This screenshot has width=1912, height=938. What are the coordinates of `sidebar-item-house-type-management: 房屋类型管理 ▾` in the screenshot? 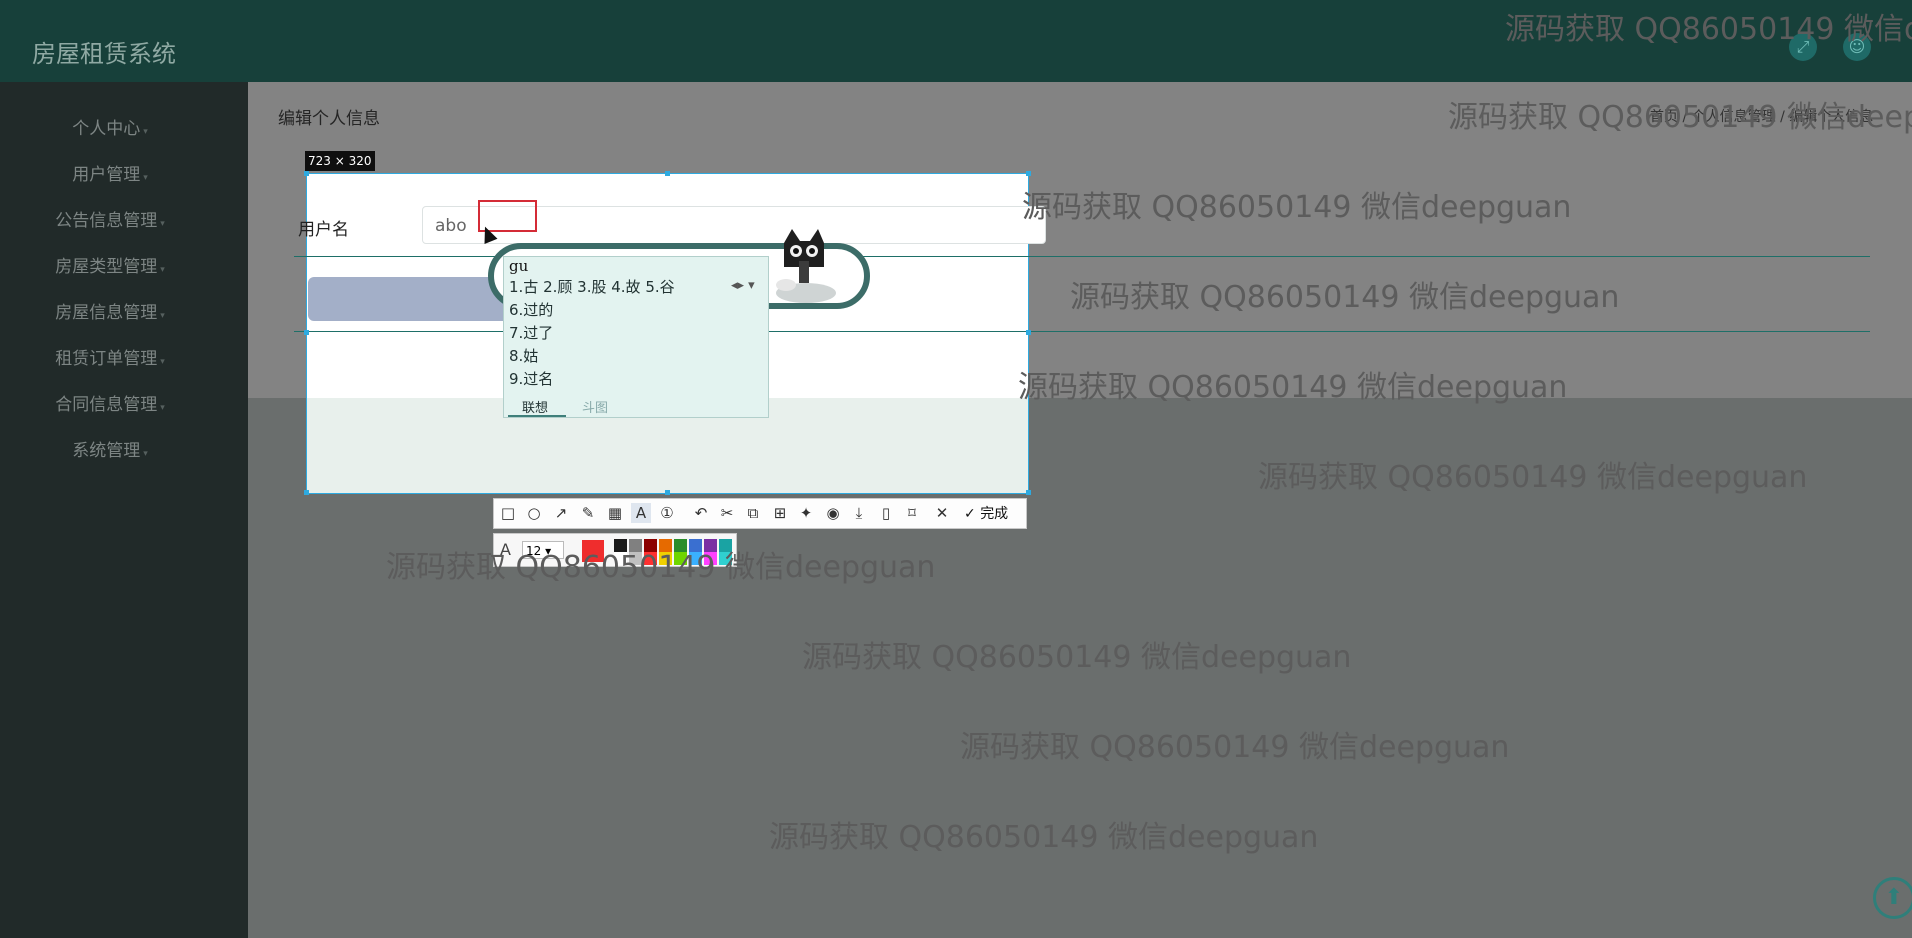 It's located at (110, 264).